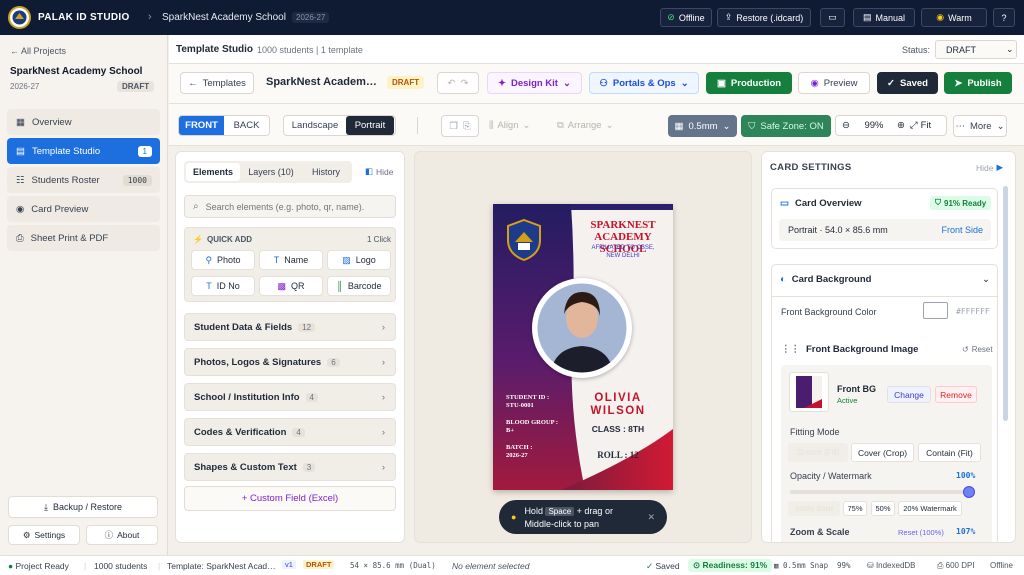 The width and height of the screenshot is (1024, 575). What do you see at coordinates (83, 151) in the screenshot?
I see `sidebar-item-template-studio: ▤ Template Studio 1` at bounding box center [83, 151].